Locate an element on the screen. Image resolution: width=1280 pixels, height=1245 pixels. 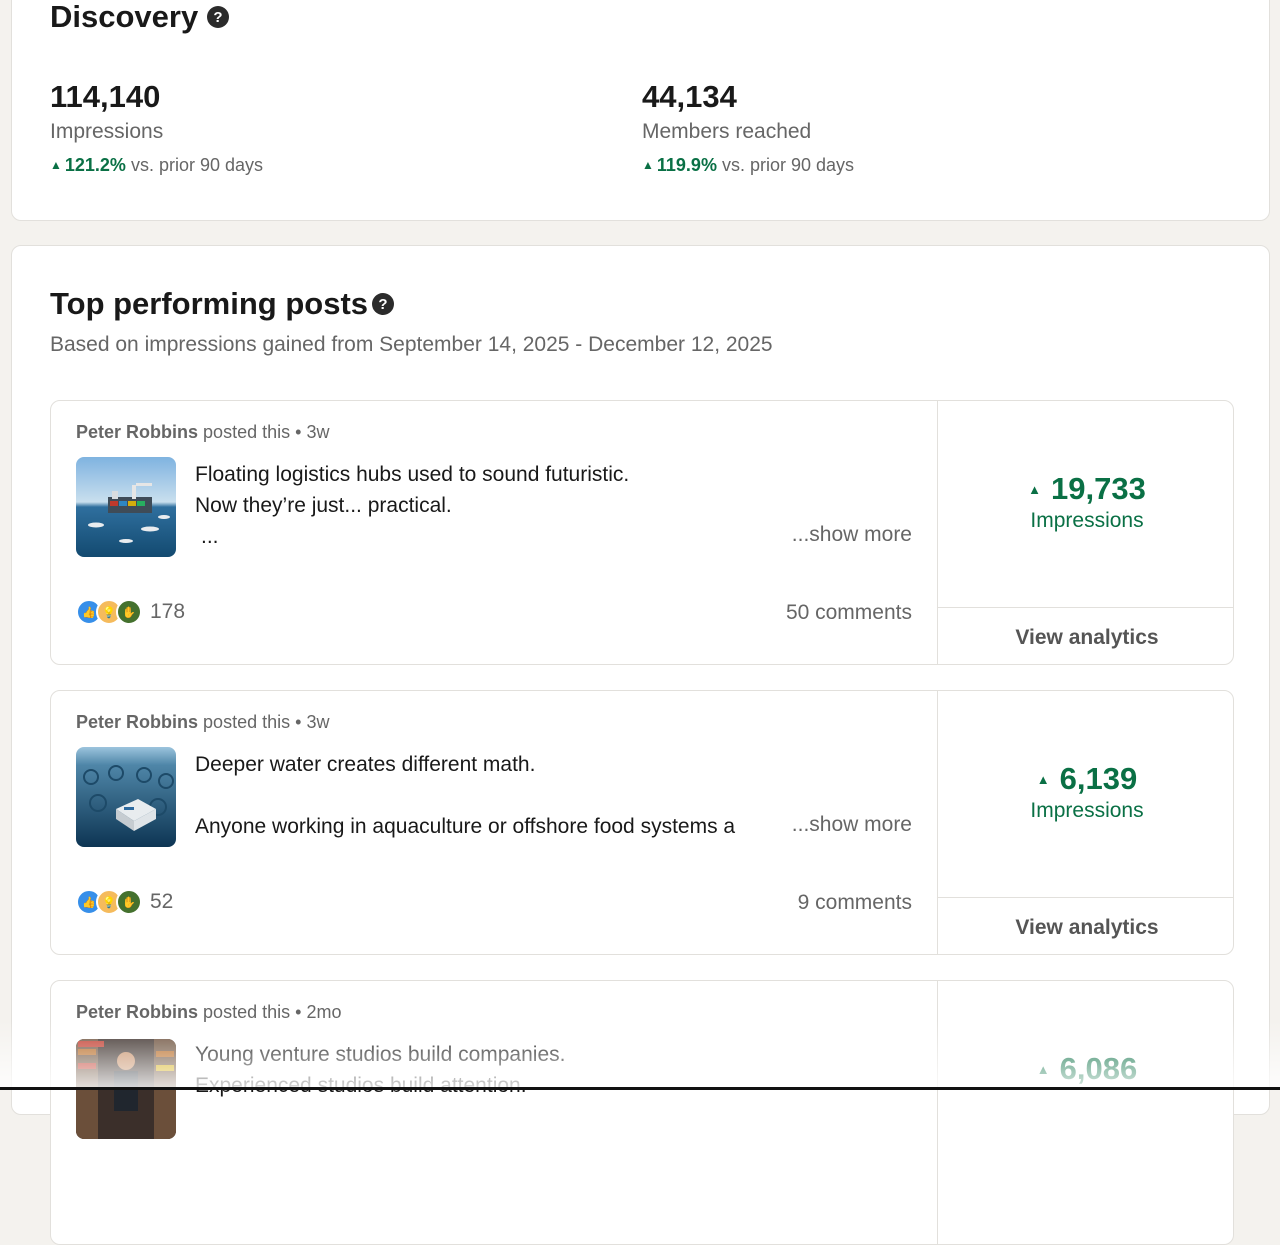
post-stats: ▲ 19,733 Impressions View analytics is located at coordinates (1085, 532).